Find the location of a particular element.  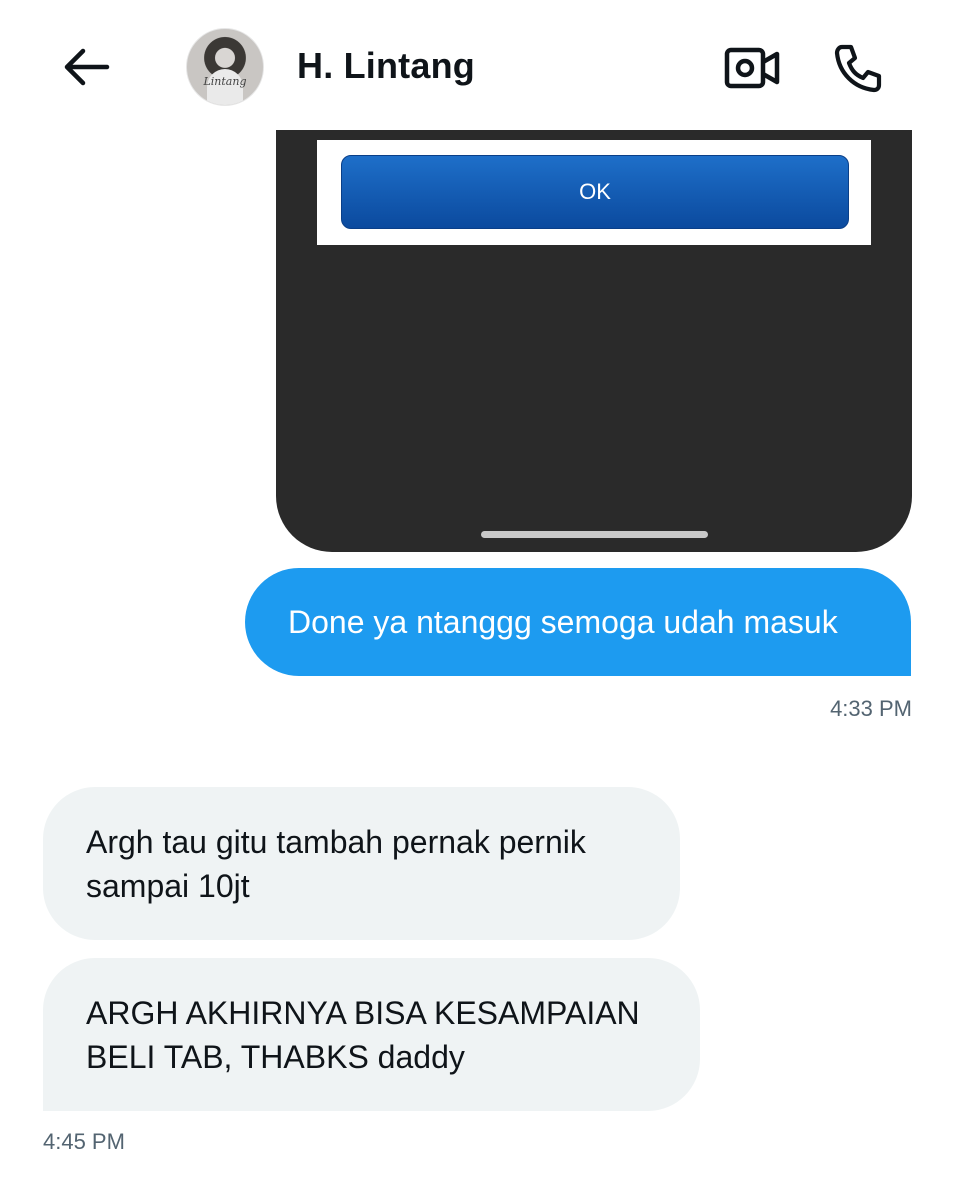

back-button is located at coordinates (86, 67).